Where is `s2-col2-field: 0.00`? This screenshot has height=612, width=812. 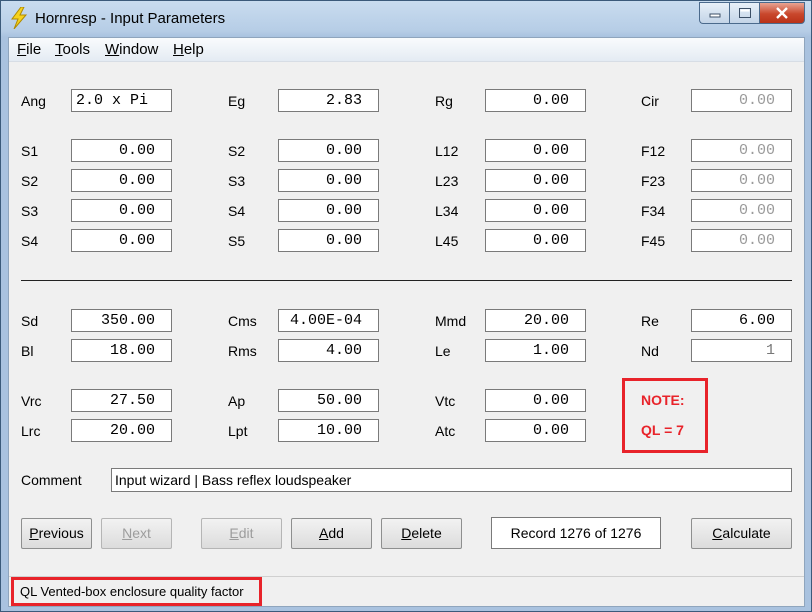 s2-col2-field: 0.00 is located at coordinates (328, 150).